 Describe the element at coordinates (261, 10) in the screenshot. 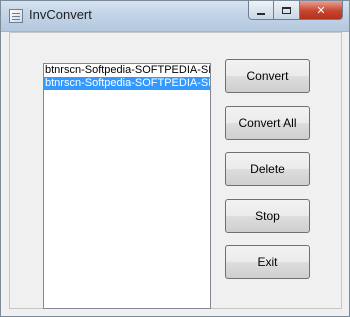

I see `minimize-button` at that location.